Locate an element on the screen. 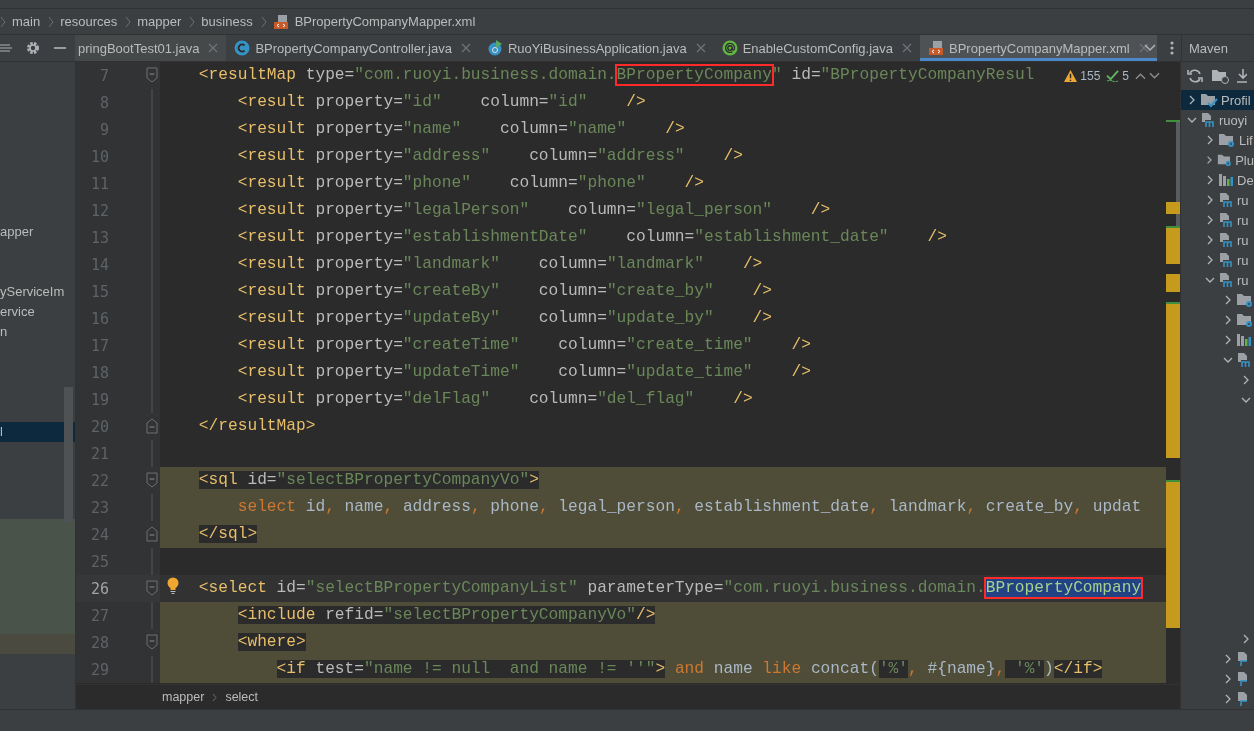 This screenshot has width=1254, height=731. project-tree-item: ervice is located at coordinates (37, 312).